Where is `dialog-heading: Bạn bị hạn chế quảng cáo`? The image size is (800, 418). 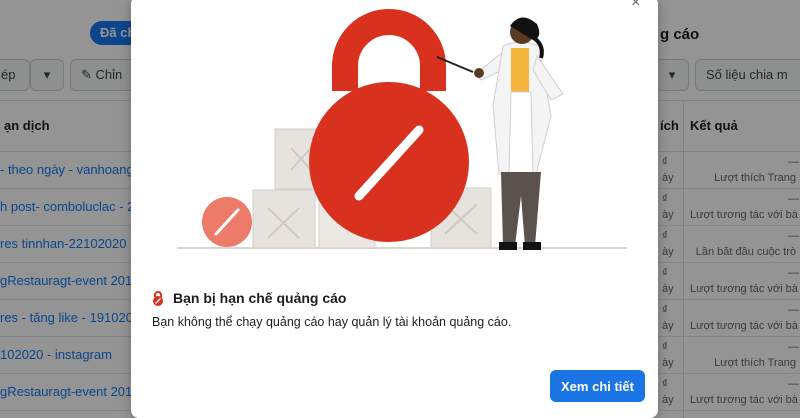
dialog-heading: Bạn bị hạn chế quảng cáo is located at coordinates (248, 298).